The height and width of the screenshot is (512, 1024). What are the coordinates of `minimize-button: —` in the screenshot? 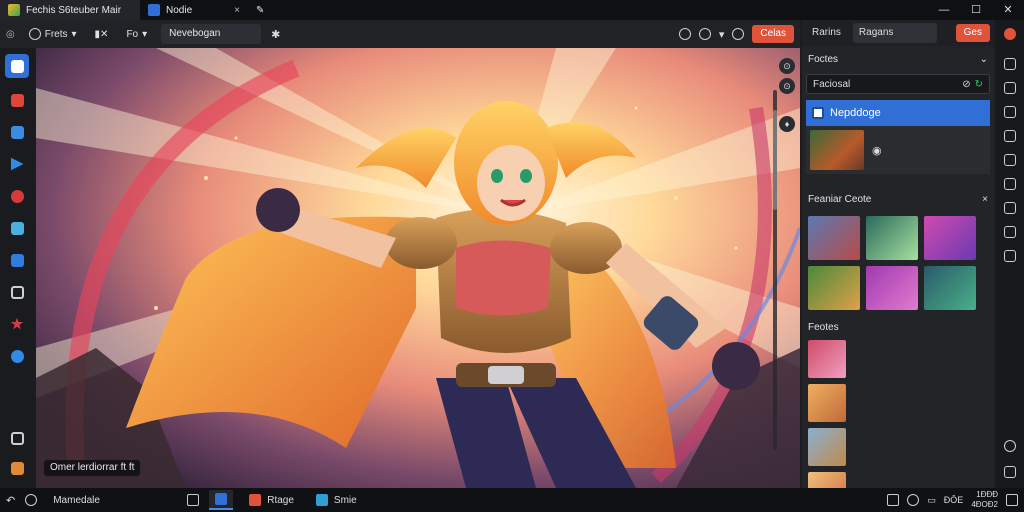 It's located at (944, 10).